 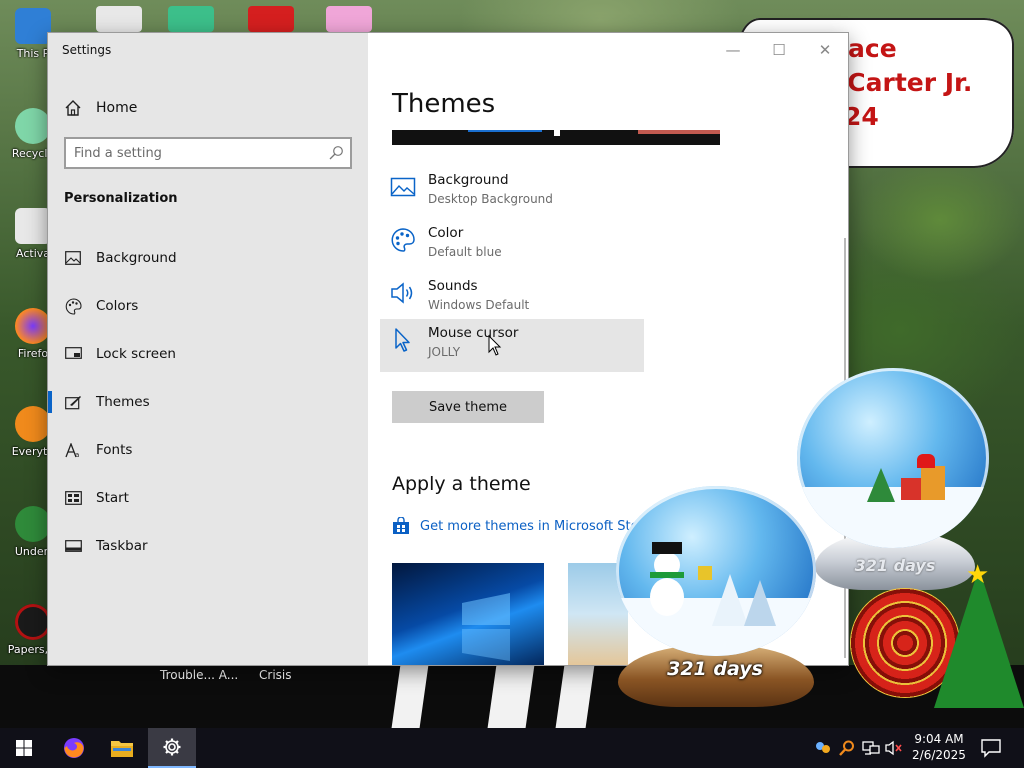 I want to click on start-button, so click(x=24, y=748).